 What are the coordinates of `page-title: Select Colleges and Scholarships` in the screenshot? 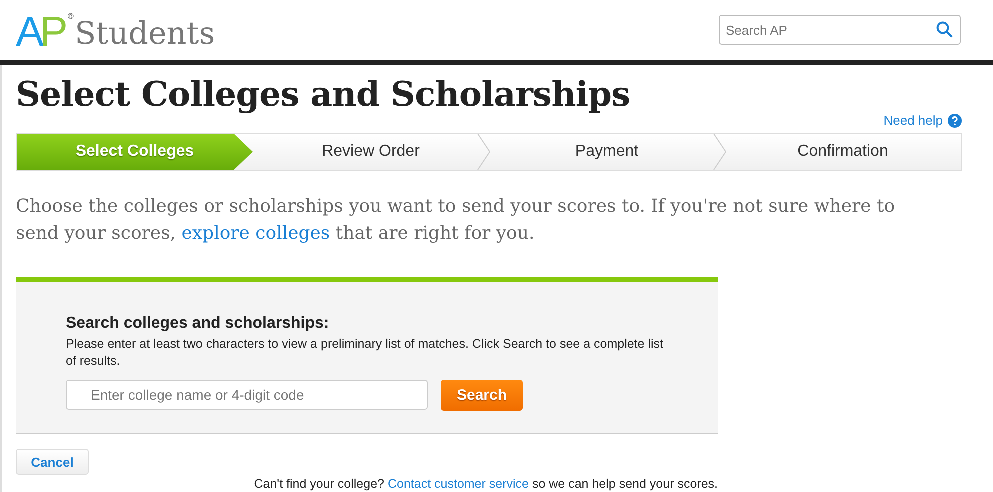 It's located at (323, 95).